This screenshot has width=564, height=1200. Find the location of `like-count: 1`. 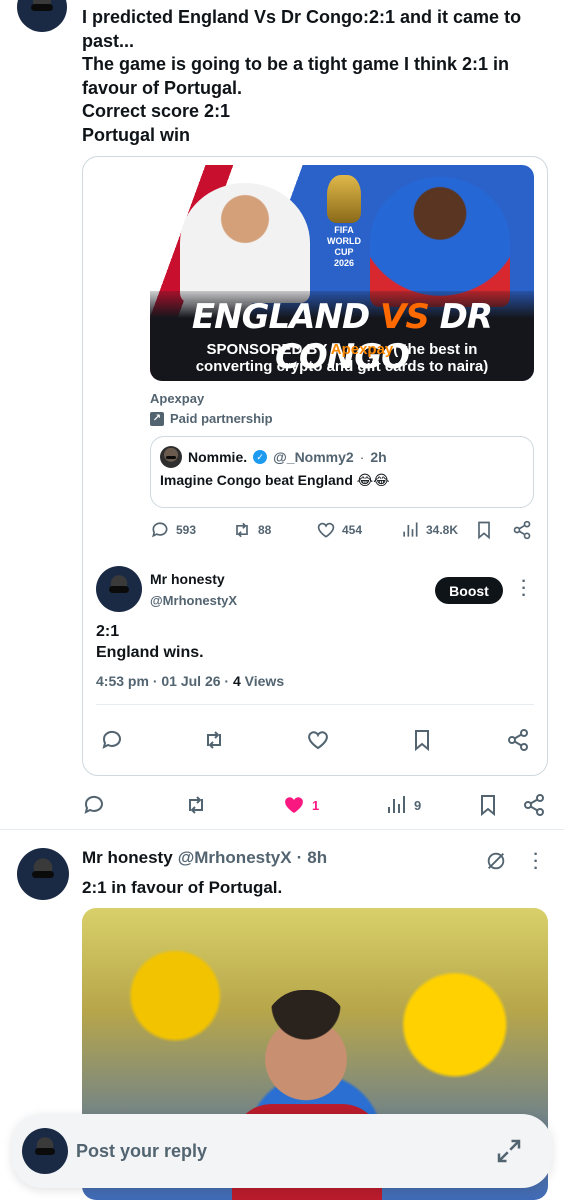

like-count: 1 is located at coordinates (316, 805).